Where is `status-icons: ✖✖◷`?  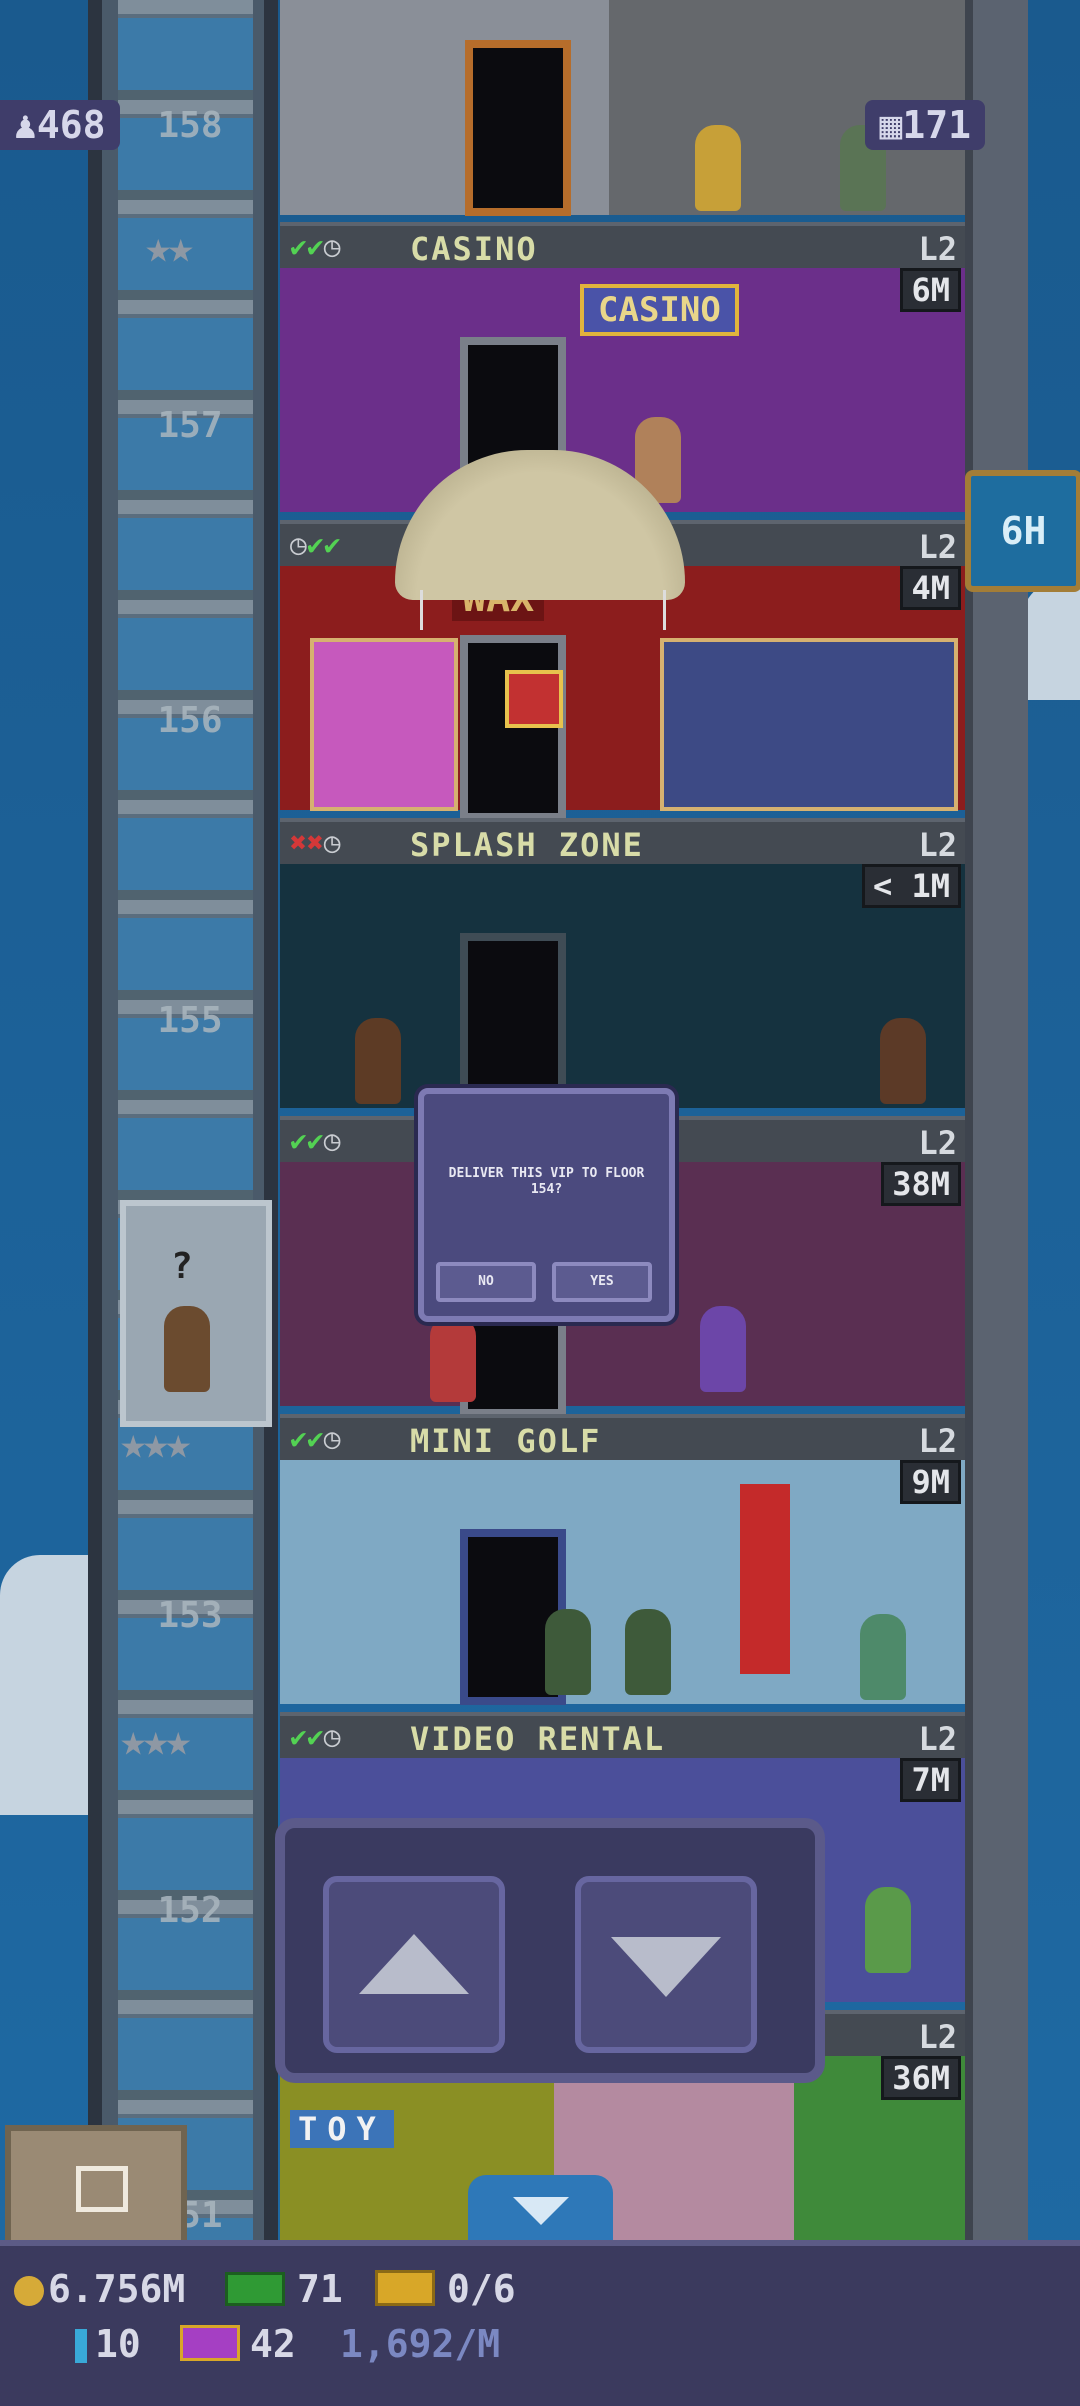 status-icons: ✖✖◷ is located at coordinates (315, 842).